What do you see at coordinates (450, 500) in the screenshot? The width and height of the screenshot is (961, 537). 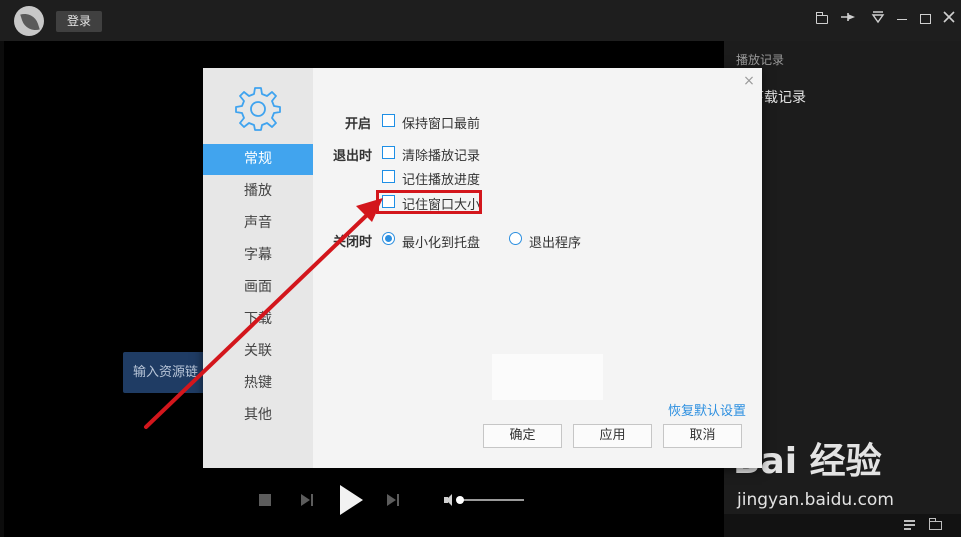 I see `volume-icon` at bounding box center [450, 500].